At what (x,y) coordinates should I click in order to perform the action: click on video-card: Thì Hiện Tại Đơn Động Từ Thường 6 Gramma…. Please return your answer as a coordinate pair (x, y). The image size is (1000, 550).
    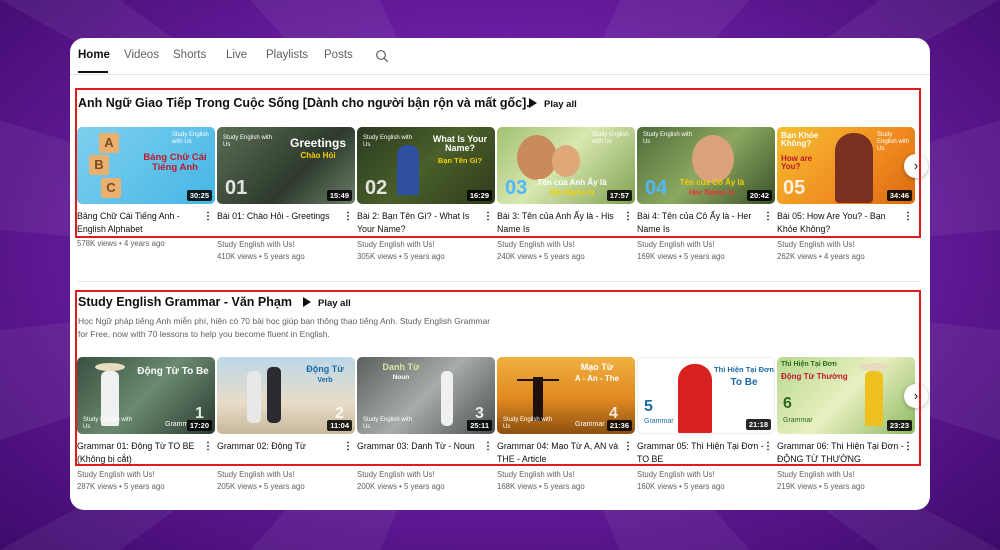
    Looking at the image, I should click on (846, 424).